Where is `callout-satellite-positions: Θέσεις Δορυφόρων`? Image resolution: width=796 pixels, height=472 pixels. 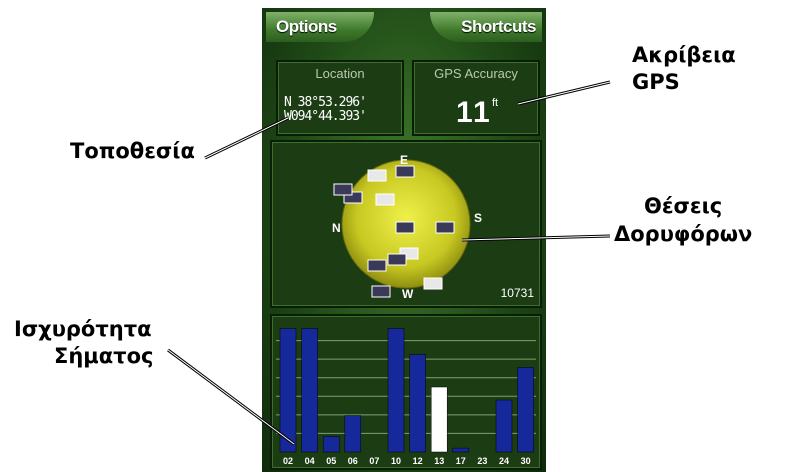
callout-satellite-positions: Θέσεις Δορυφόρων is located at coordinates (683, 220).